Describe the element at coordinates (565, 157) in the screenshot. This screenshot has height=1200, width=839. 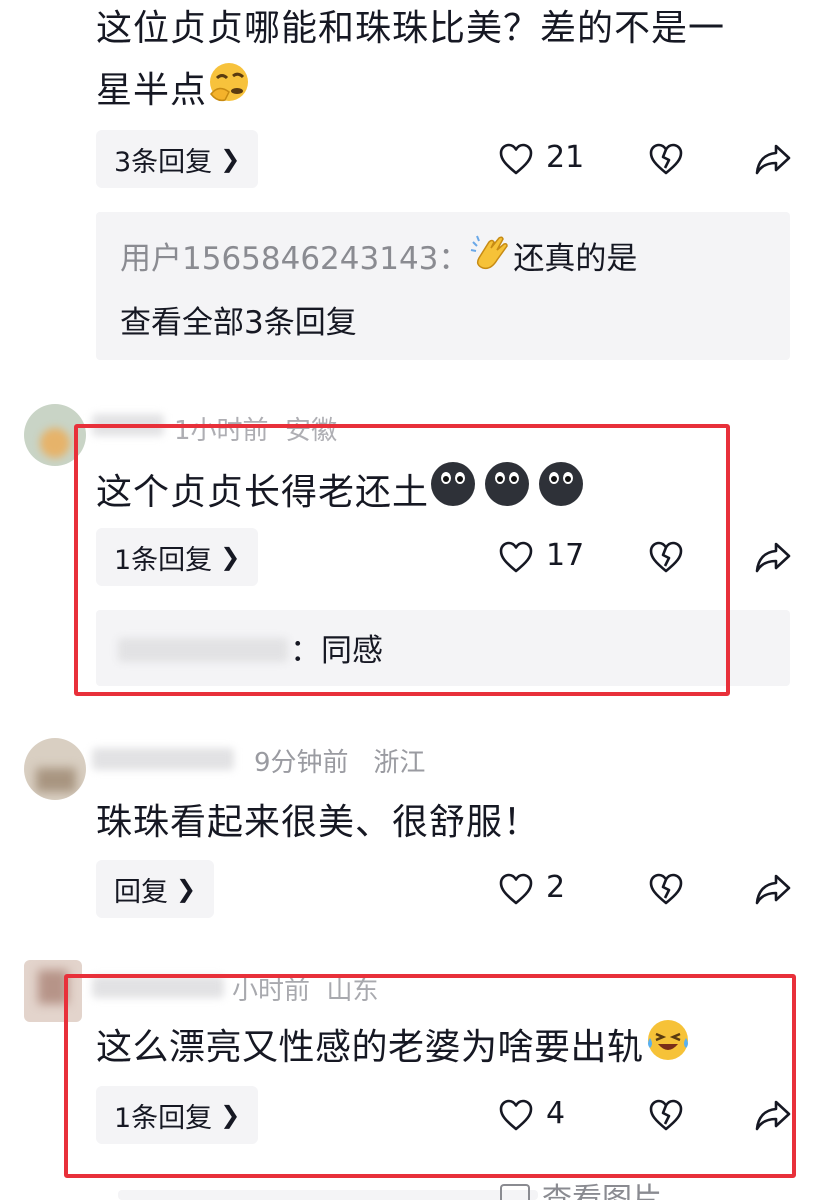
I see `like-count: 21` at that location.